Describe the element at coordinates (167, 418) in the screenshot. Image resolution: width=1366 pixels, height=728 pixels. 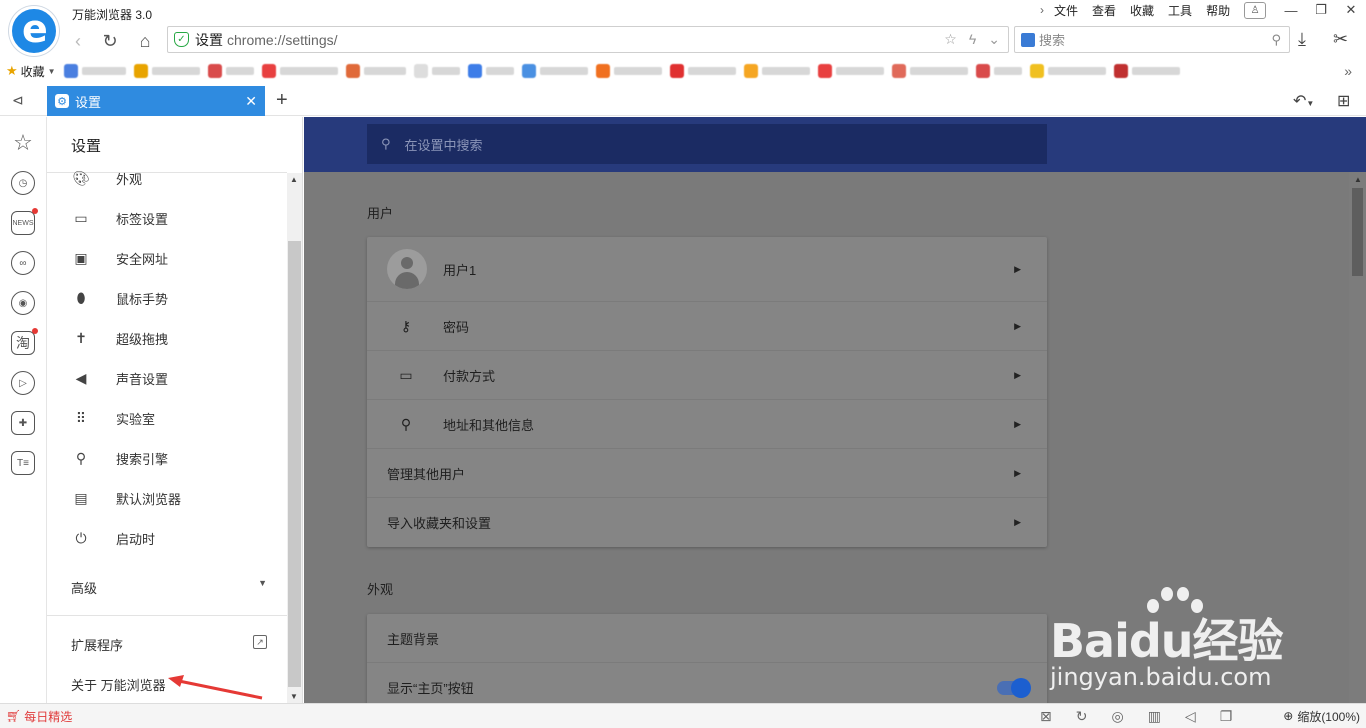
I see `settings-menu-item-lab: ⠿ 实验室` at that location.